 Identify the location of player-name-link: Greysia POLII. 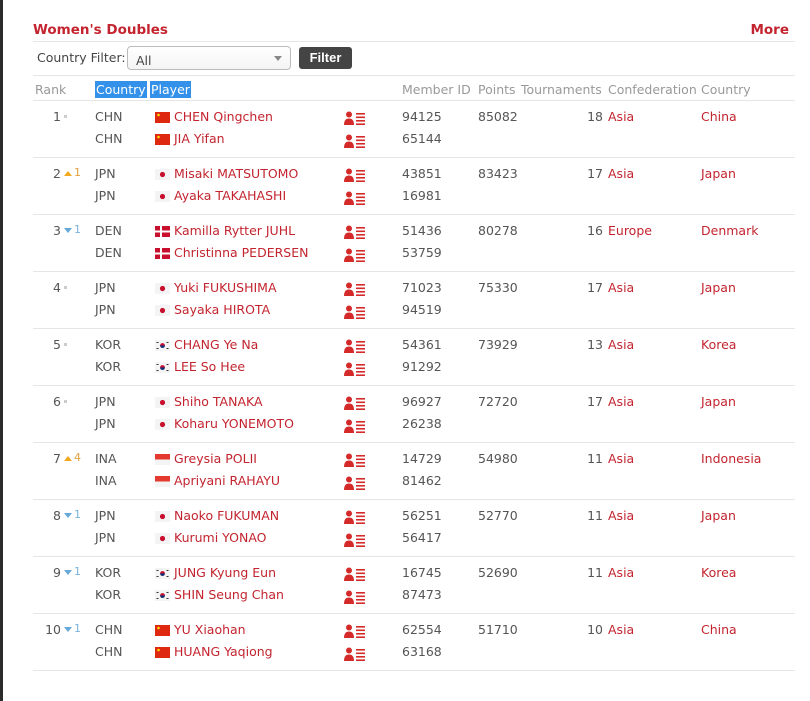
(215, 458).